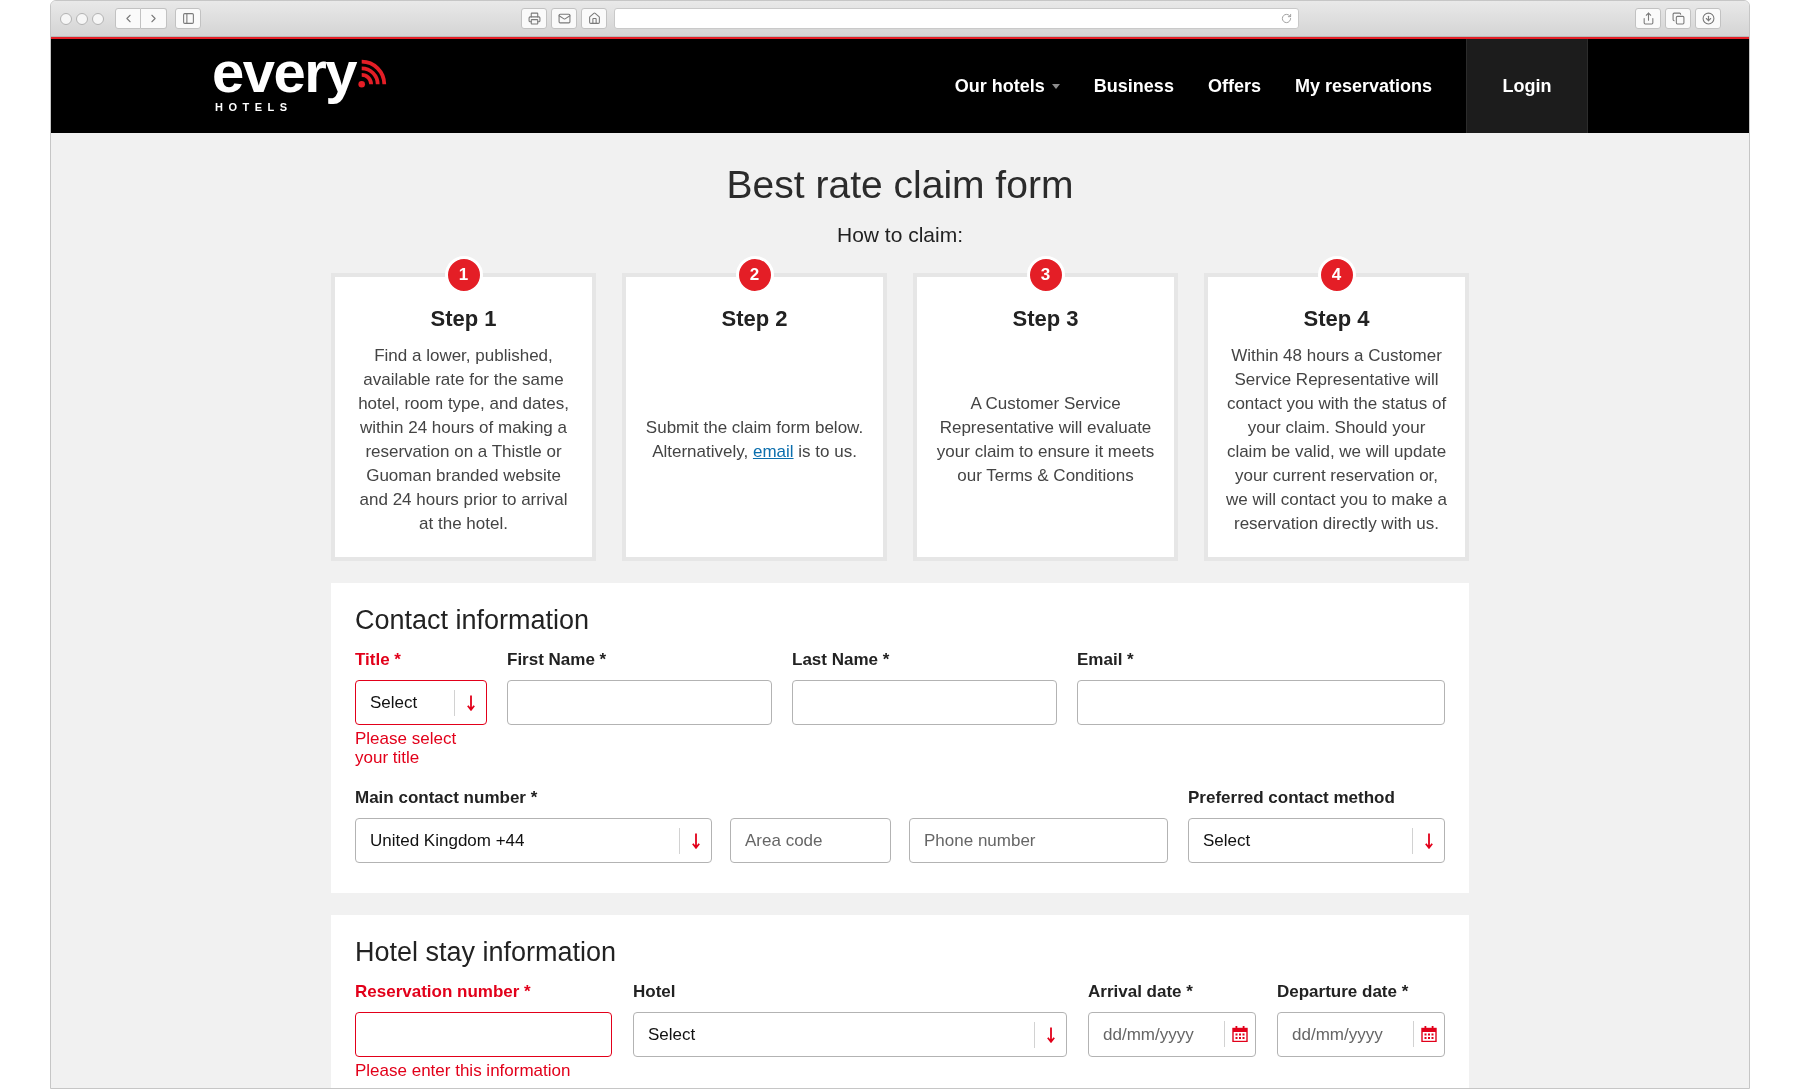 The width and height of the screenshot is (1800, 1089). I want to click on step-number: 4, so click(1336, 275).